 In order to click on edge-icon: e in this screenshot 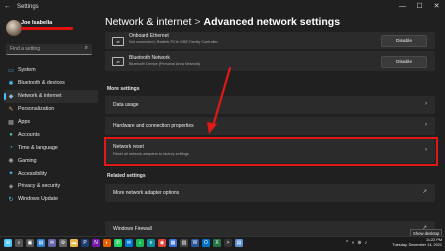, I will do `click(151, 243)`.